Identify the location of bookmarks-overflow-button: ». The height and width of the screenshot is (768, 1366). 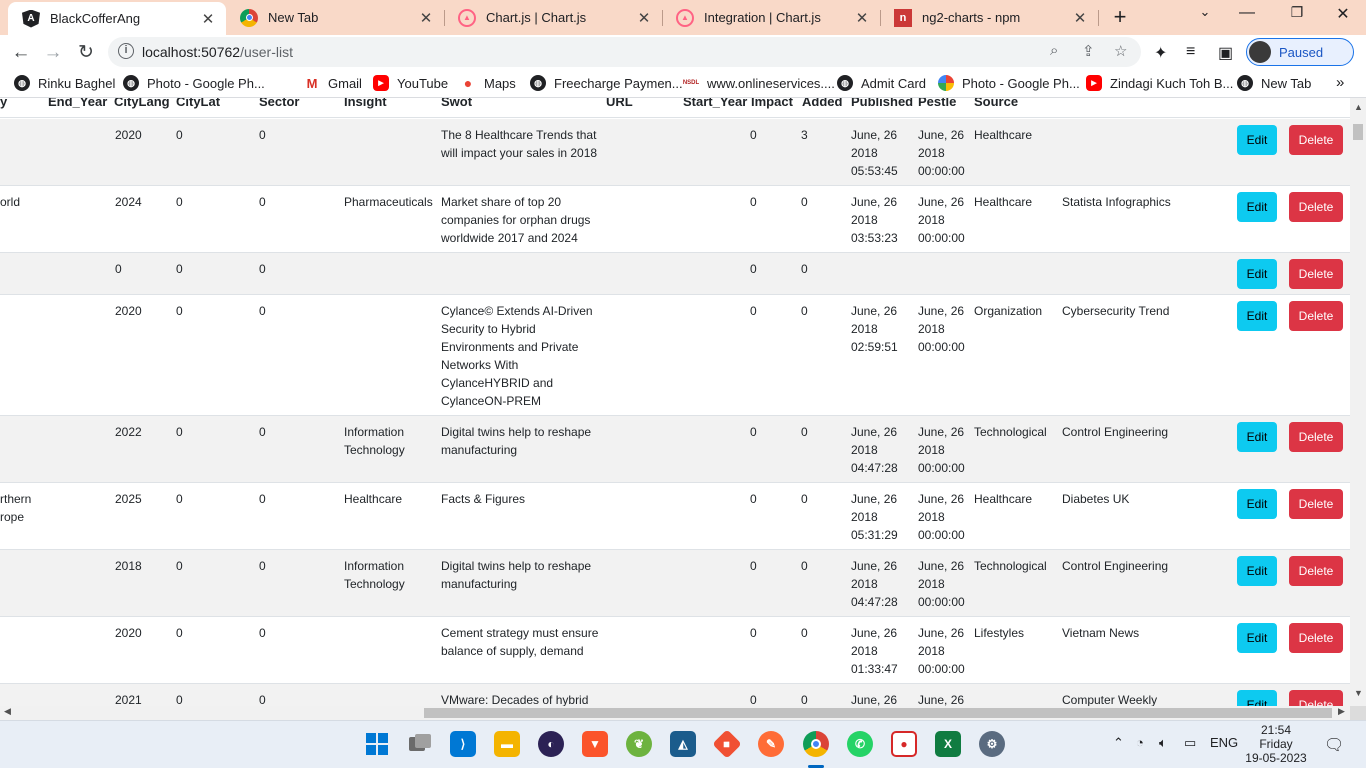
(1340, 82).